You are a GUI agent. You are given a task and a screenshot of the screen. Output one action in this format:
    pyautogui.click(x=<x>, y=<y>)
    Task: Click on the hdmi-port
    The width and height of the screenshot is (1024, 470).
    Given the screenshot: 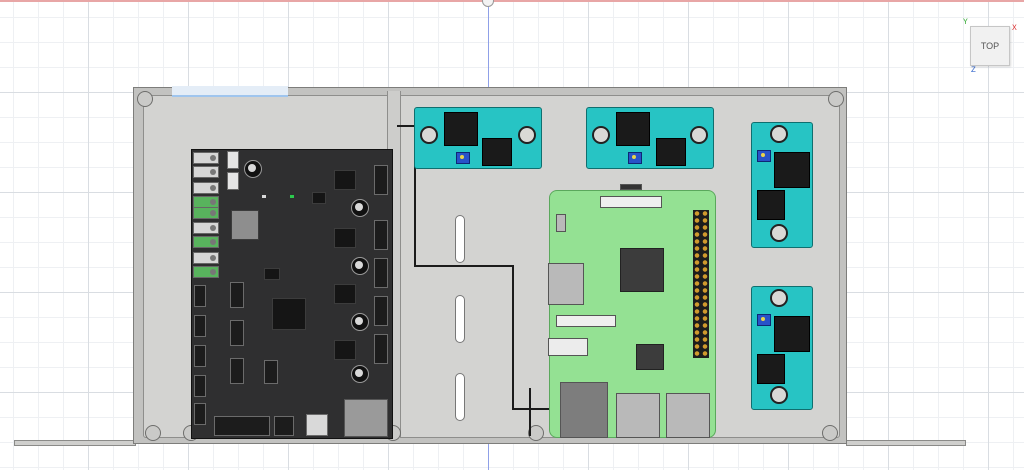 What is the action you would take?
    pyautogui.click(x=566, y=284)
    